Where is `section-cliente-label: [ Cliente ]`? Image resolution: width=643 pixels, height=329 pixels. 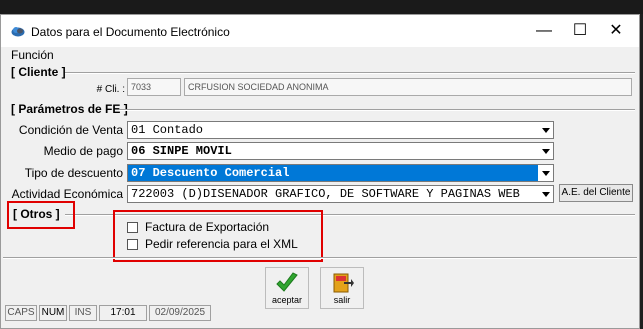 section-cliente-label: [ Cliente ] is located at coordinates (38, 72).